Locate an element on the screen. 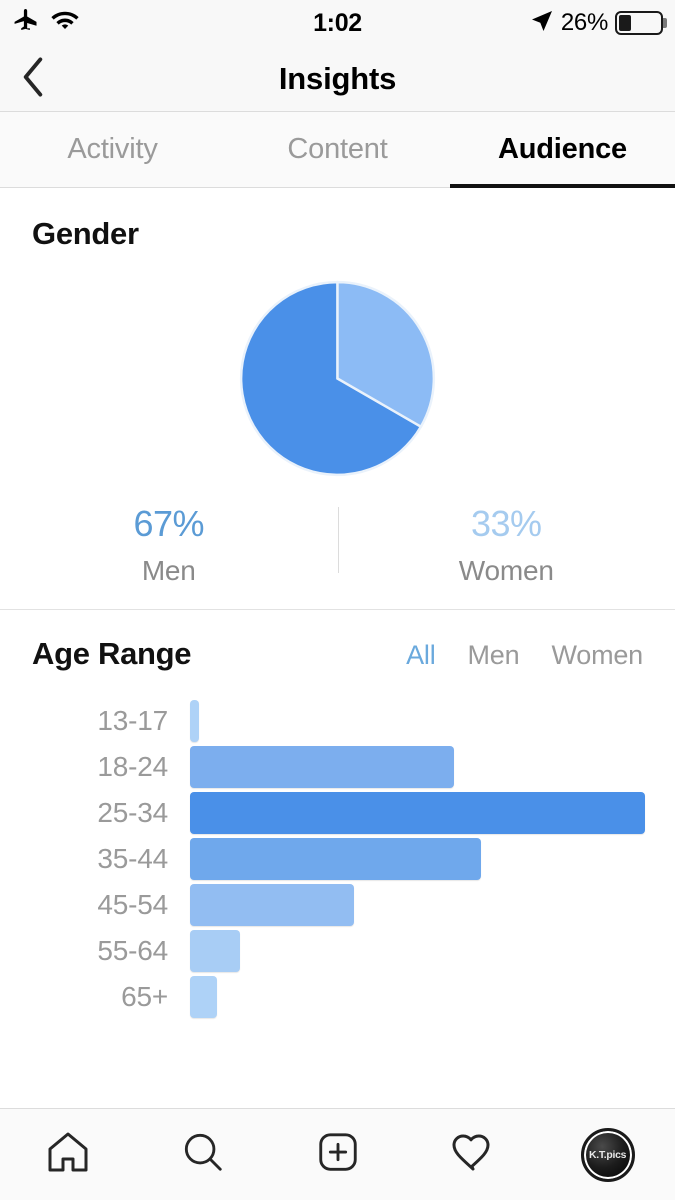 Image resolution: width=675 pixels, height=1200 pixels. tab-audience: Audience is located at coordinates (562, 150).